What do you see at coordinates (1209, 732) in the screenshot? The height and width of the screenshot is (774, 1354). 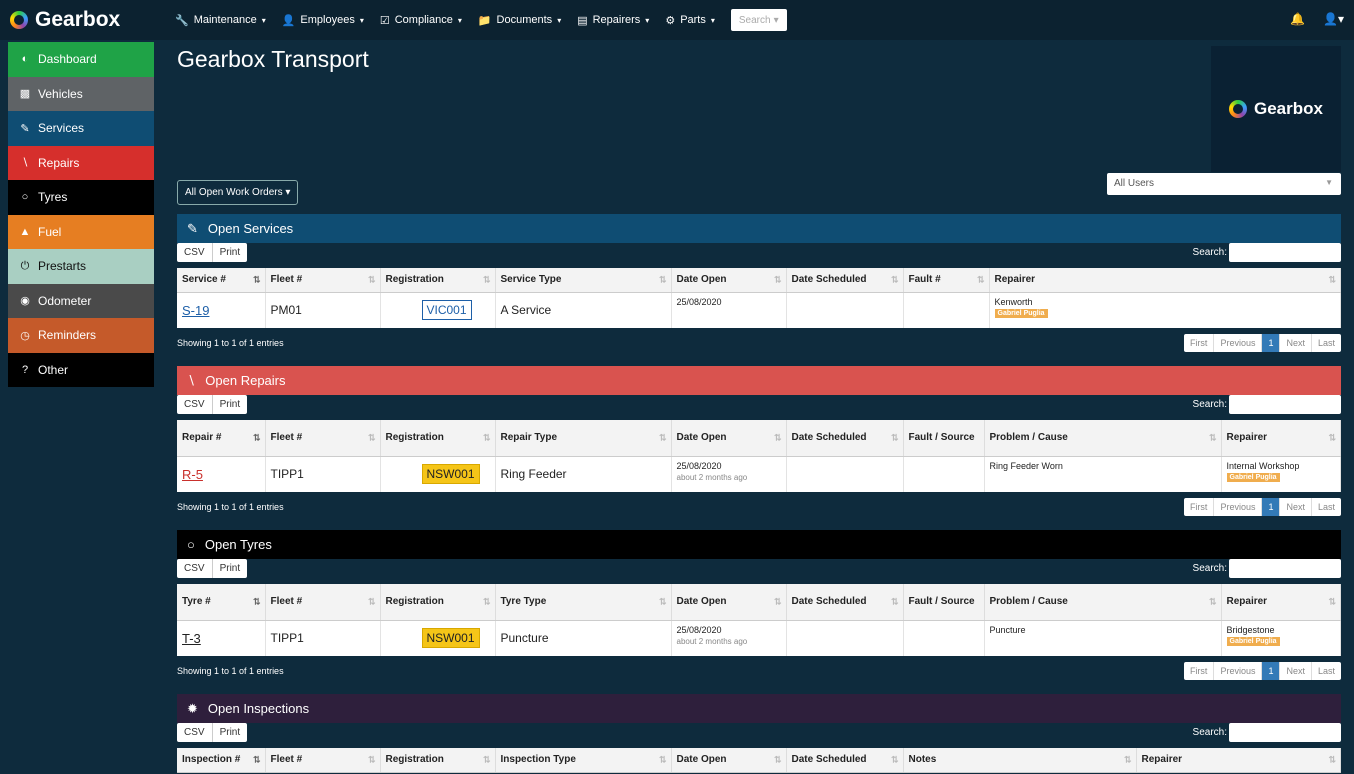 I see `search-label: Search:` at bounding box center [1209, 732].